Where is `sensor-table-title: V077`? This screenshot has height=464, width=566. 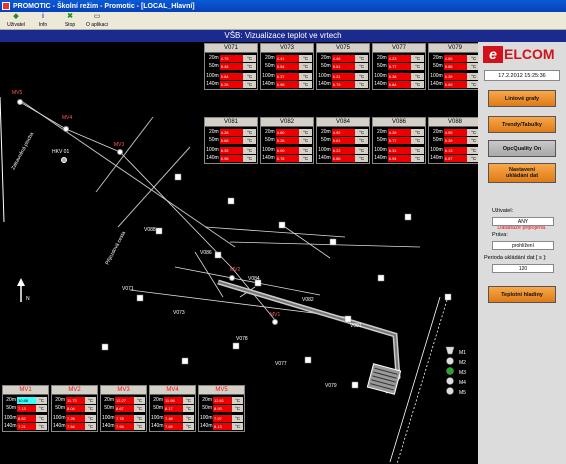 sensor-table-title: V077 is located at coordinates (399, 48).